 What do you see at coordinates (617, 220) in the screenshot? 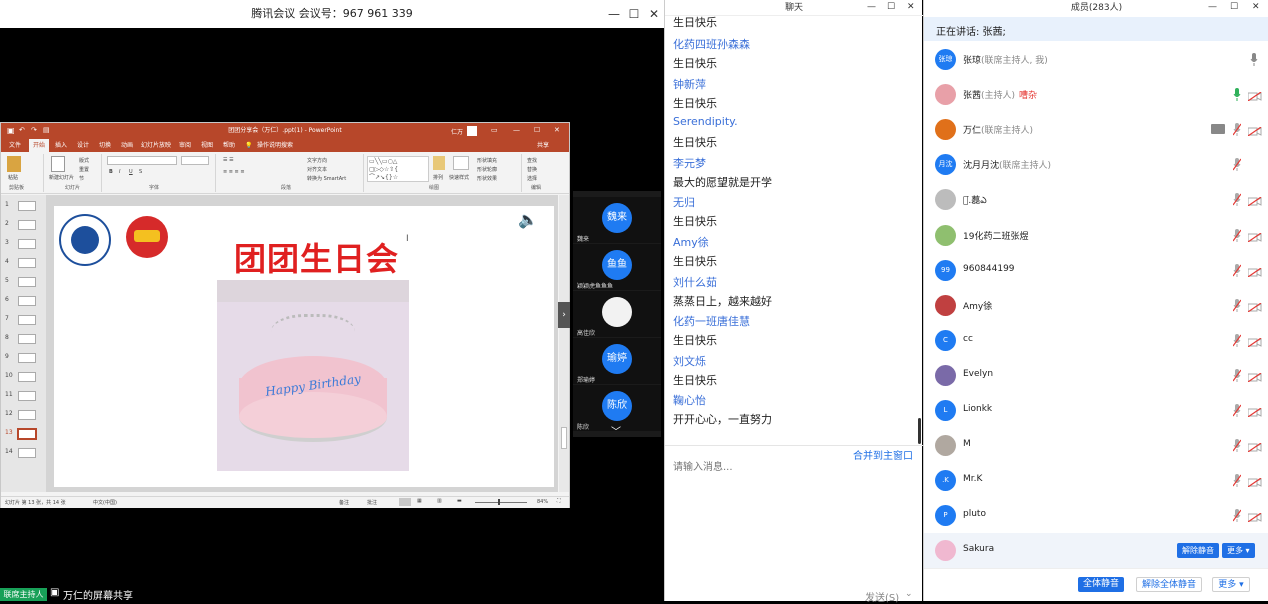
I see `video-tile: 魏来 魏来` at bounding box center [617, 220].